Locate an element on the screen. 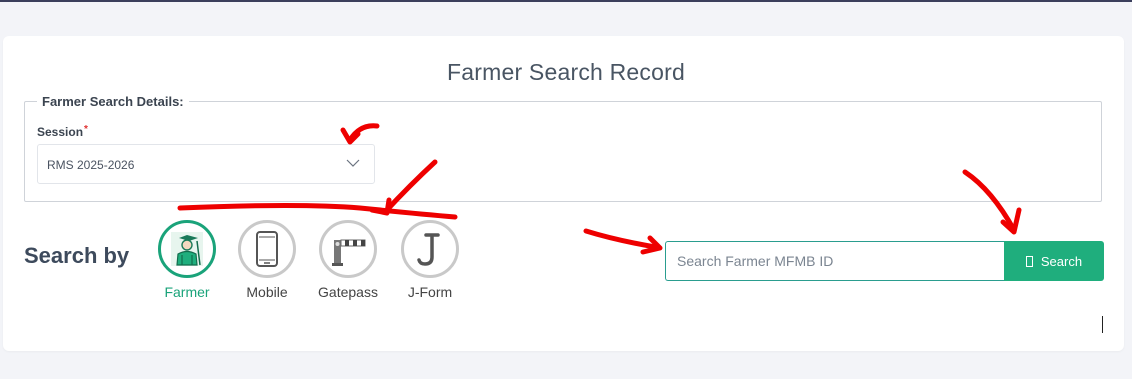 The image size is (1132, 379). search-option-gatepass: Gatepass is located at coordinates (348, 260).